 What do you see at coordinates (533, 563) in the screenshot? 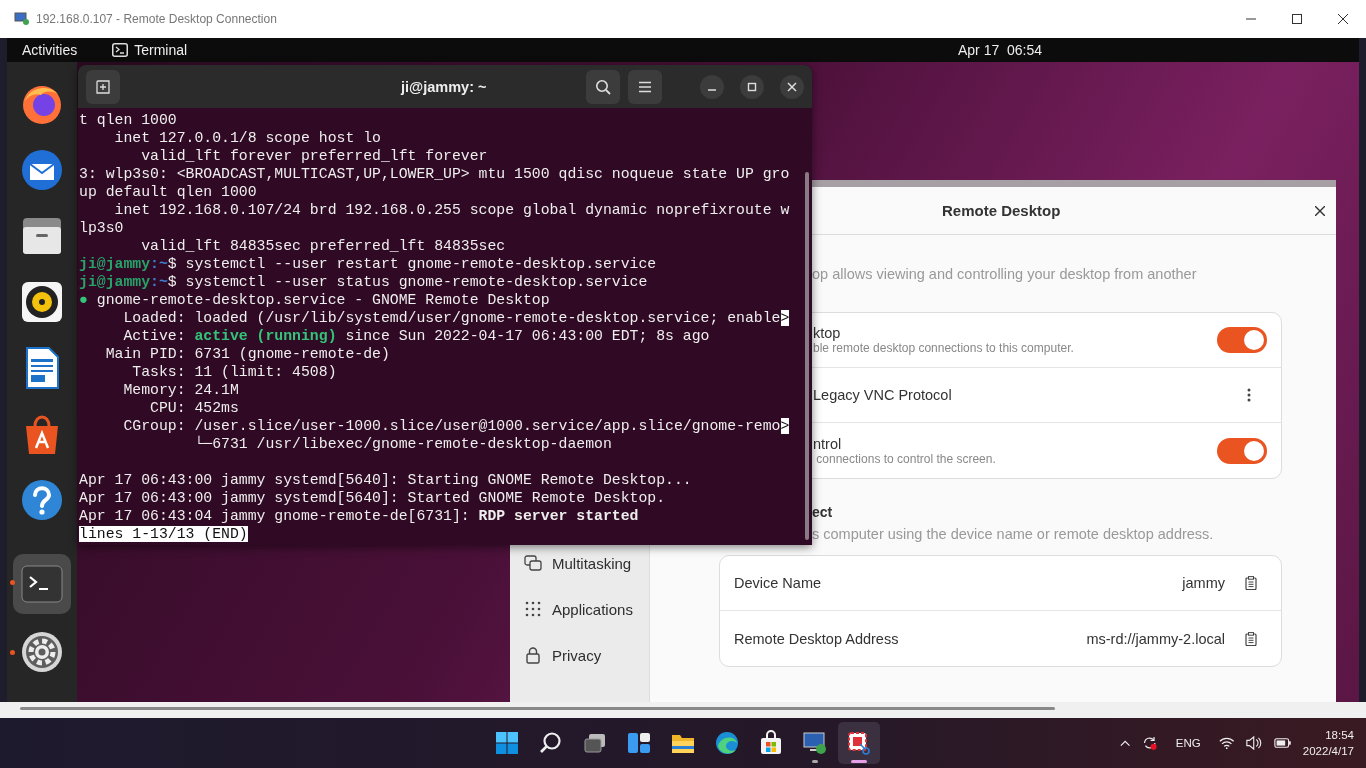
I see `multitasking-icon` at bounding box center [533, 563].